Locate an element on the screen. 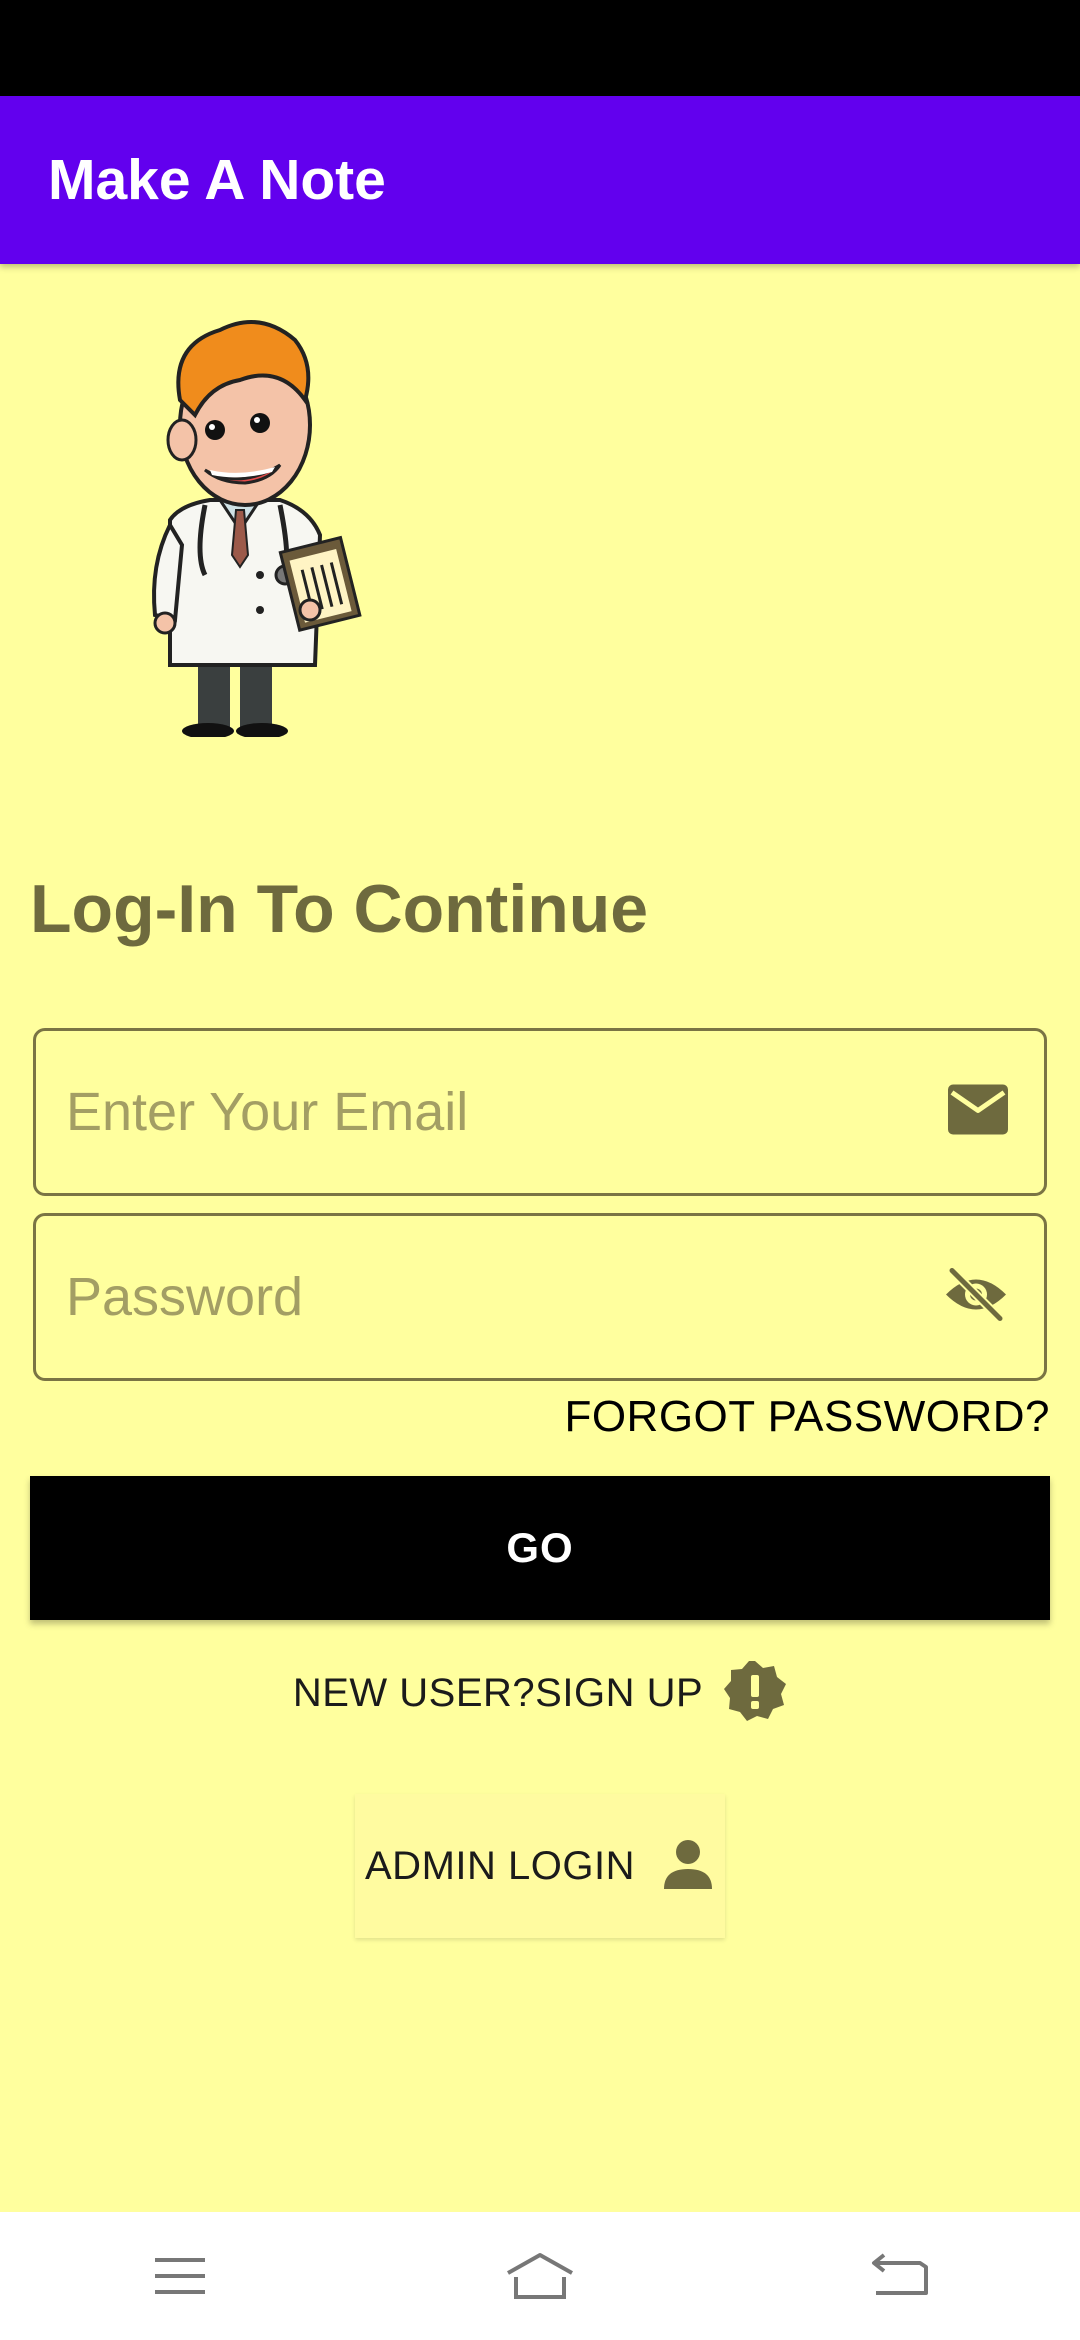 This screenshot has width=1080, height=2340. login-heading: Log-In To Continue is located at coordinates (339, 909).